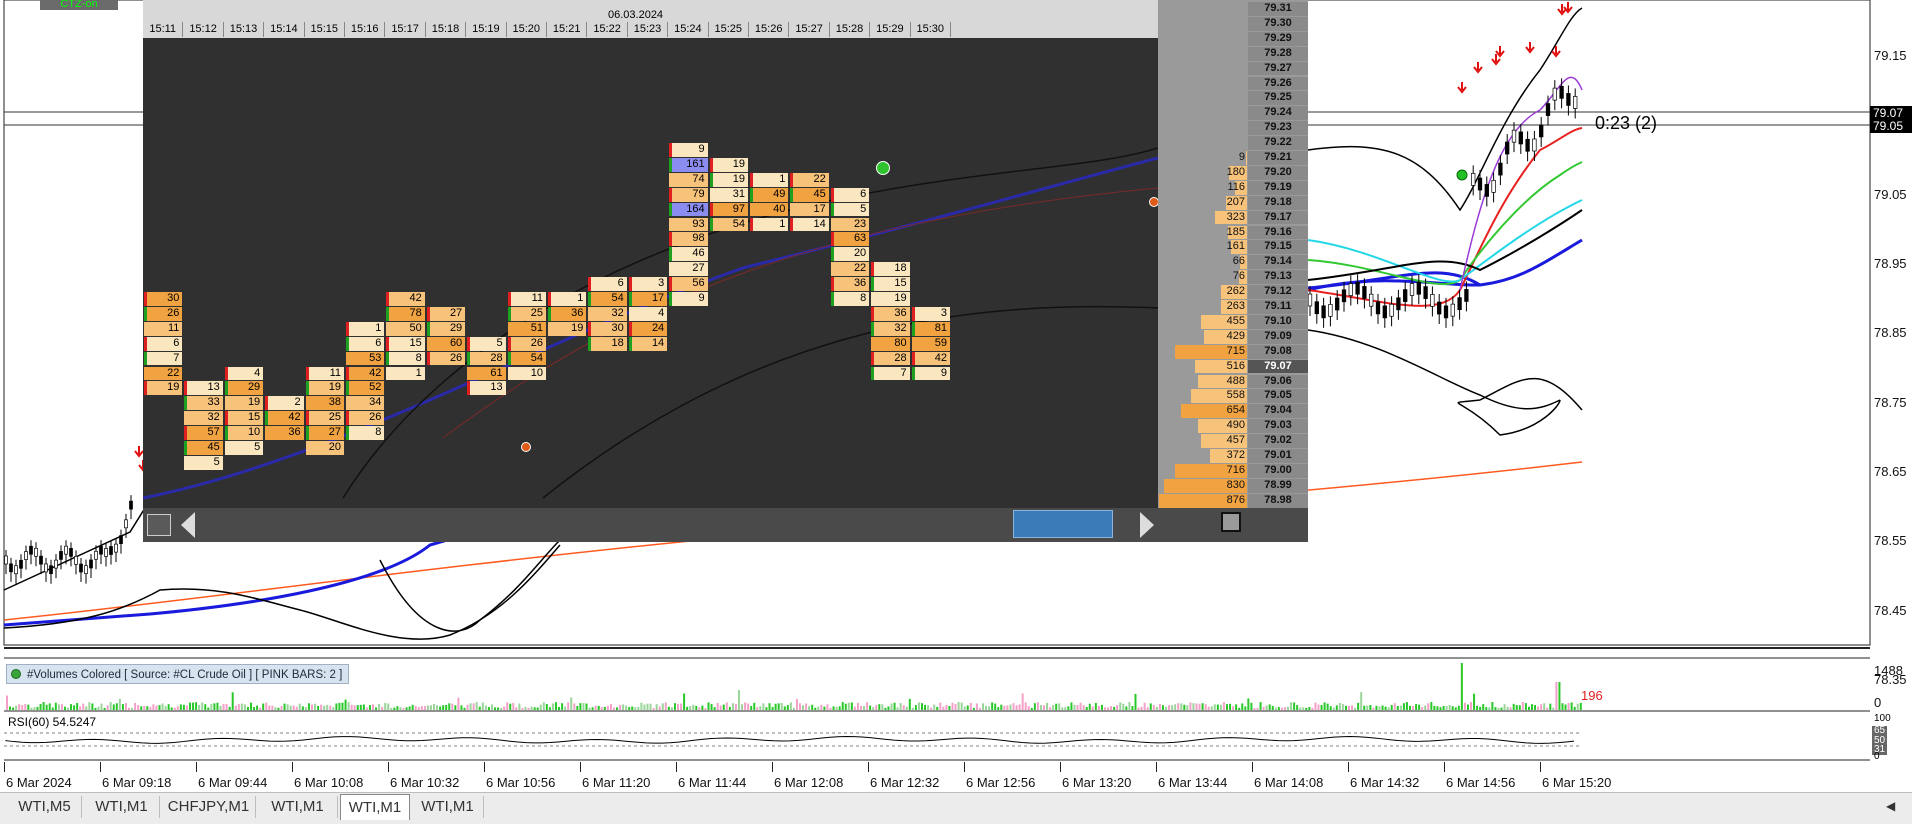 Image resolution: width=1912 pixels, height=824 pixels. I want to click on footprint-time-header: 15:25, so click(729, 29).